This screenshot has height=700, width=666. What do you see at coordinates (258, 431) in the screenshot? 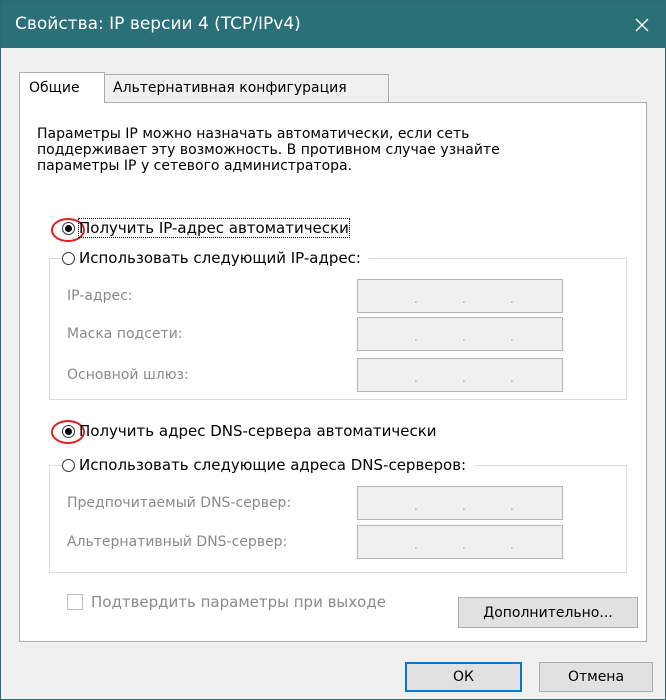
I see `dns-auto-label: Получить адрес DNS-сервера автоматически` at bounding box center [258, 431].